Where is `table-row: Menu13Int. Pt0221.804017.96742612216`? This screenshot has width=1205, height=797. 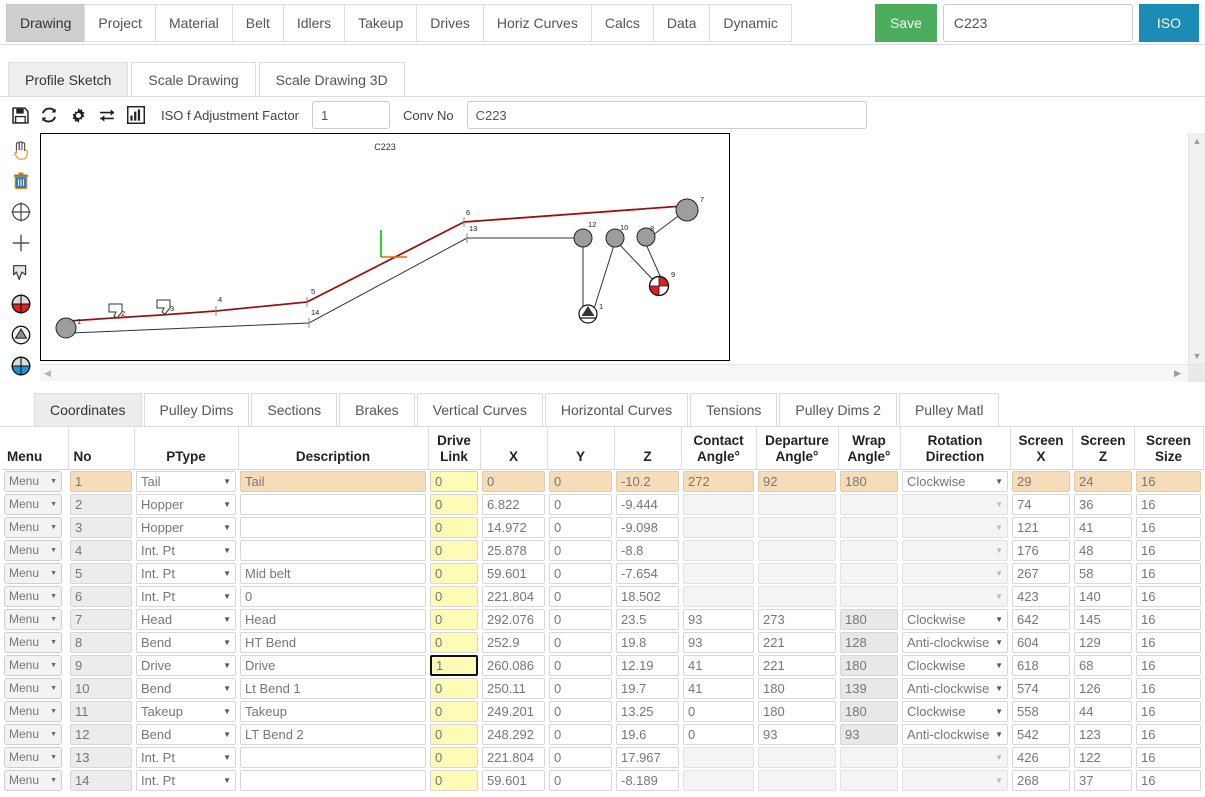 table-row: Menu13Int. Pt0221.804017.96742612216 is located at coordinates (602, 757).